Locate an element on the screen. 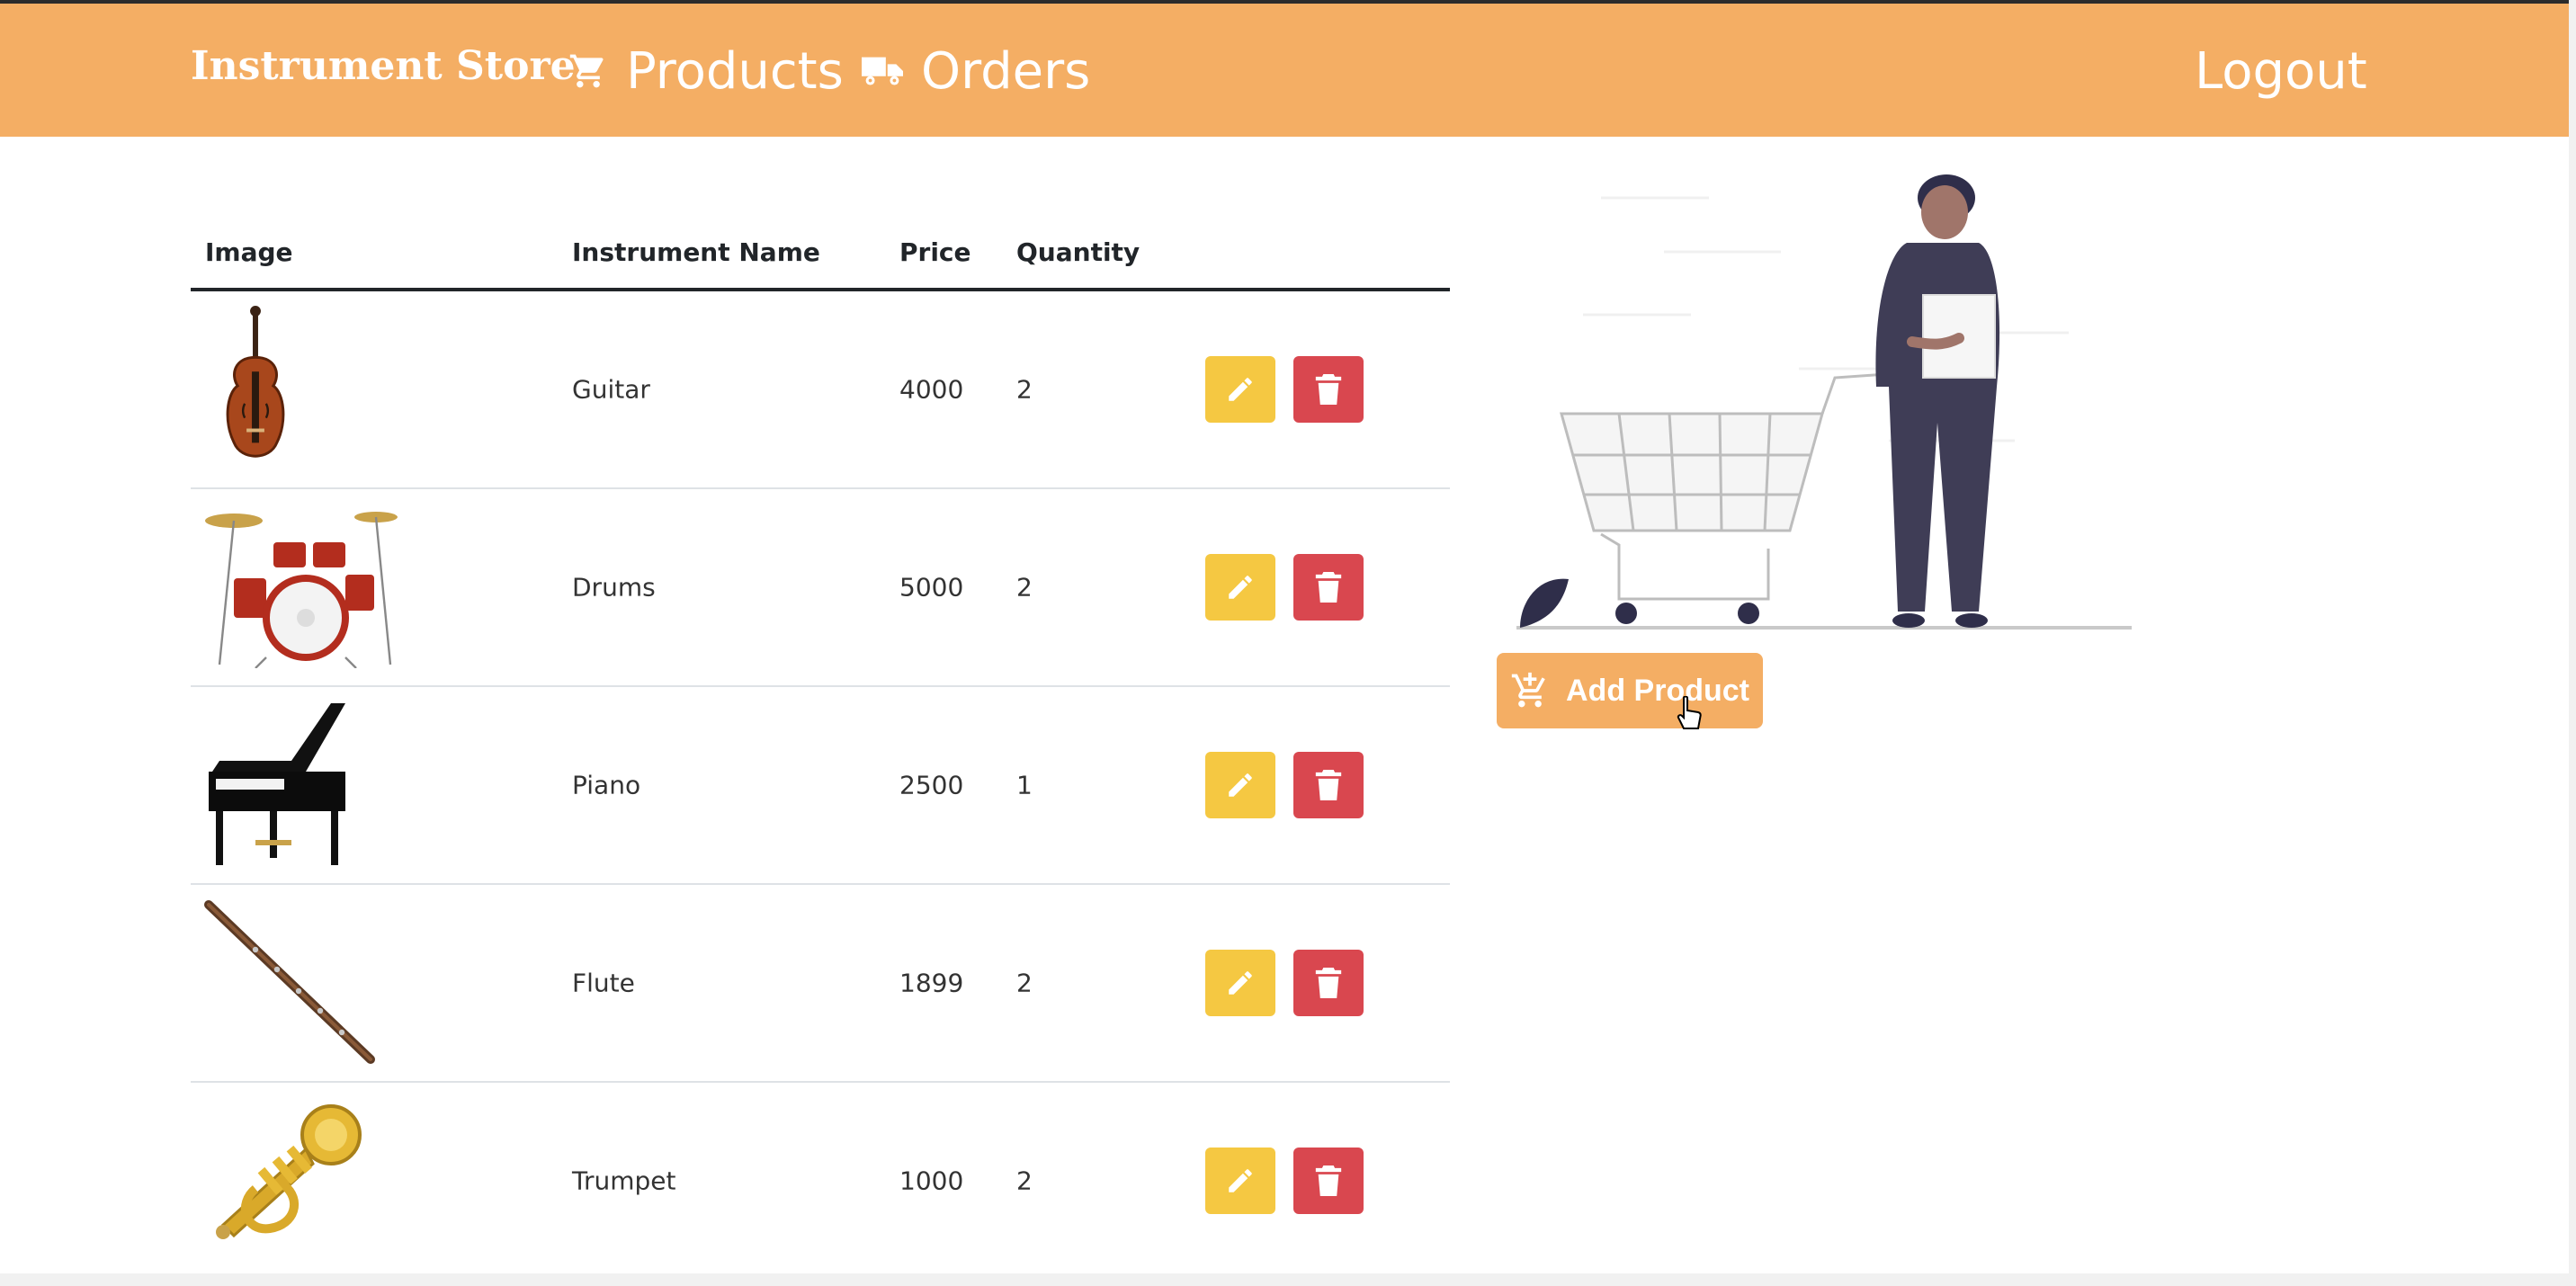 Image resolution: width=2576 pixels, height=1286 pixels. cart-icon is located at coordinates (586, 71).